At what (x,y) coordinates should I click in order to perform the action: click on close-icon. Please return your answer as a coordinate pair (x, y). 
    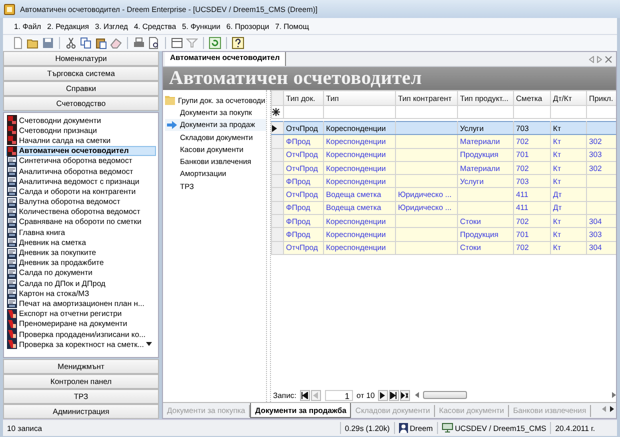
    Looking at the image, I should click on (608, 59).